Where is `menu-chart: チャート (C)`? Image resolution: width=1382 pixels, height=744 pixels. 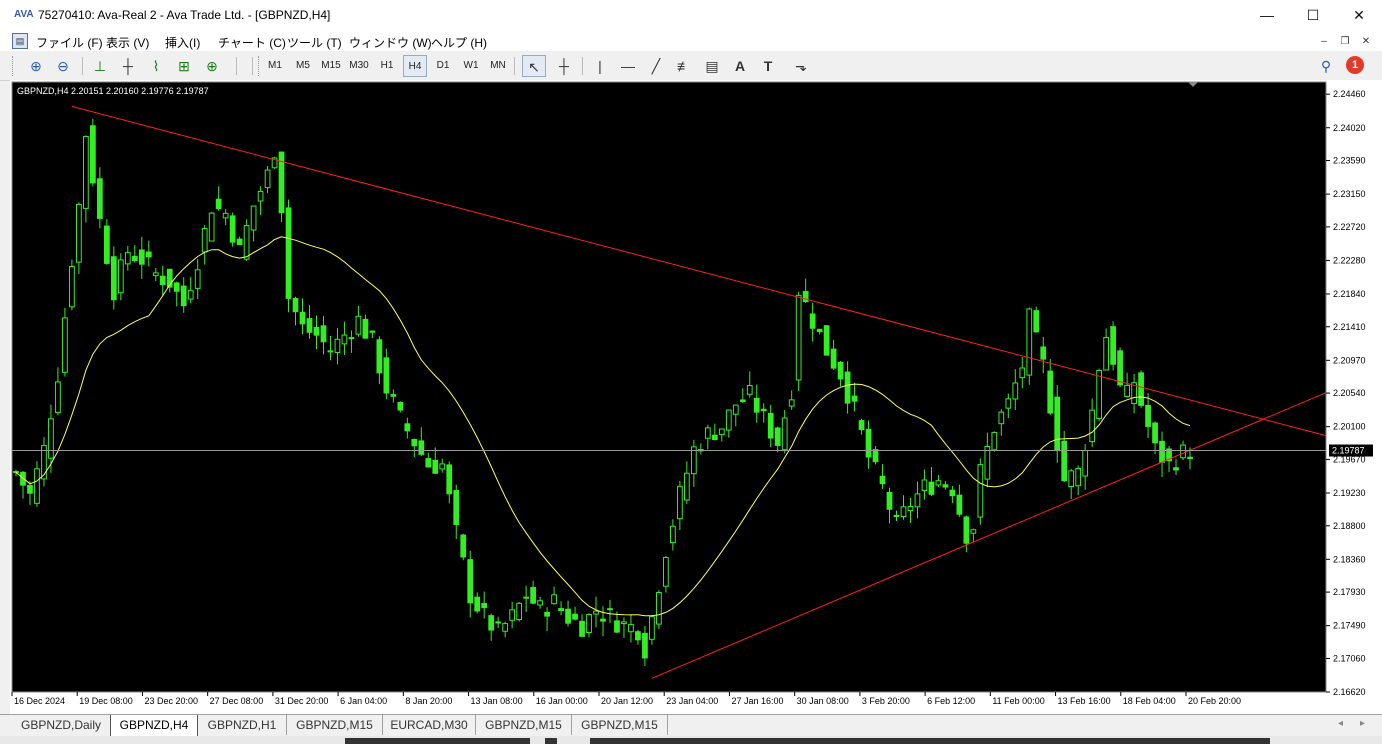
menu-chart: チャート (C) is located at coordinates (252, 42).